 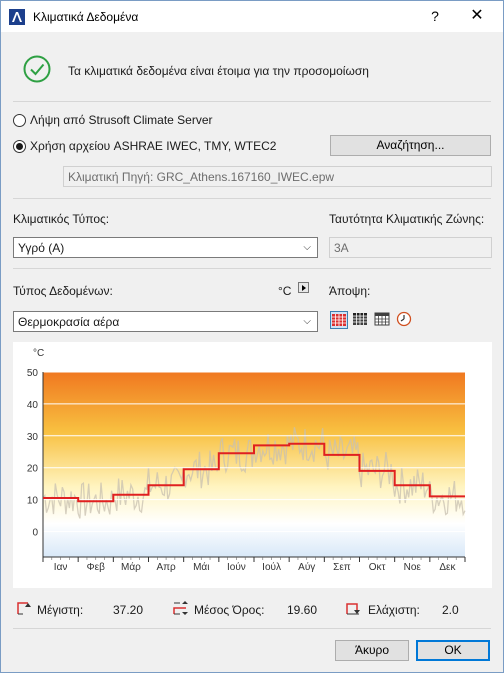 What do you see at coordinates (394, 610) in the screenshot?
I see `min-label: Ελάχιστη:` at bounding box center [394, 610].